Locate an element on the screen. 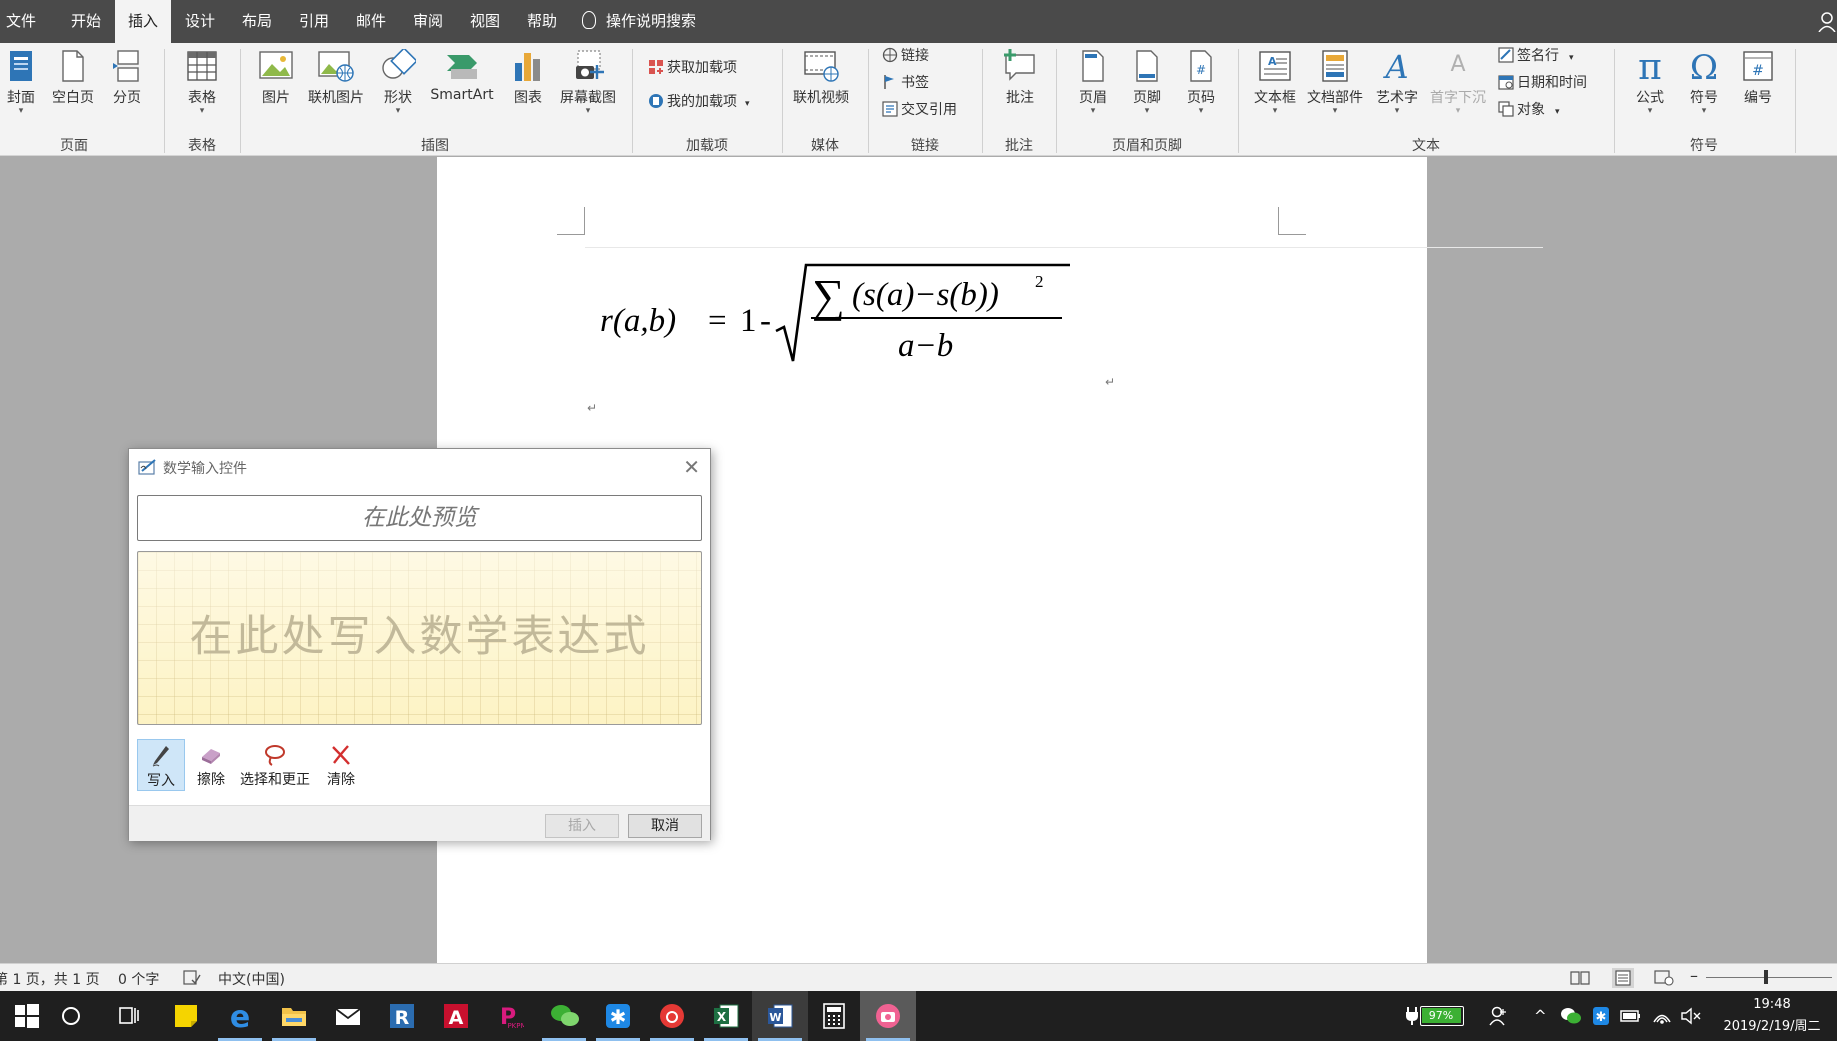 This screenshot has height=1053, width=1837. object-button: 对象 ▾ is located at coordinates (1529, 110).